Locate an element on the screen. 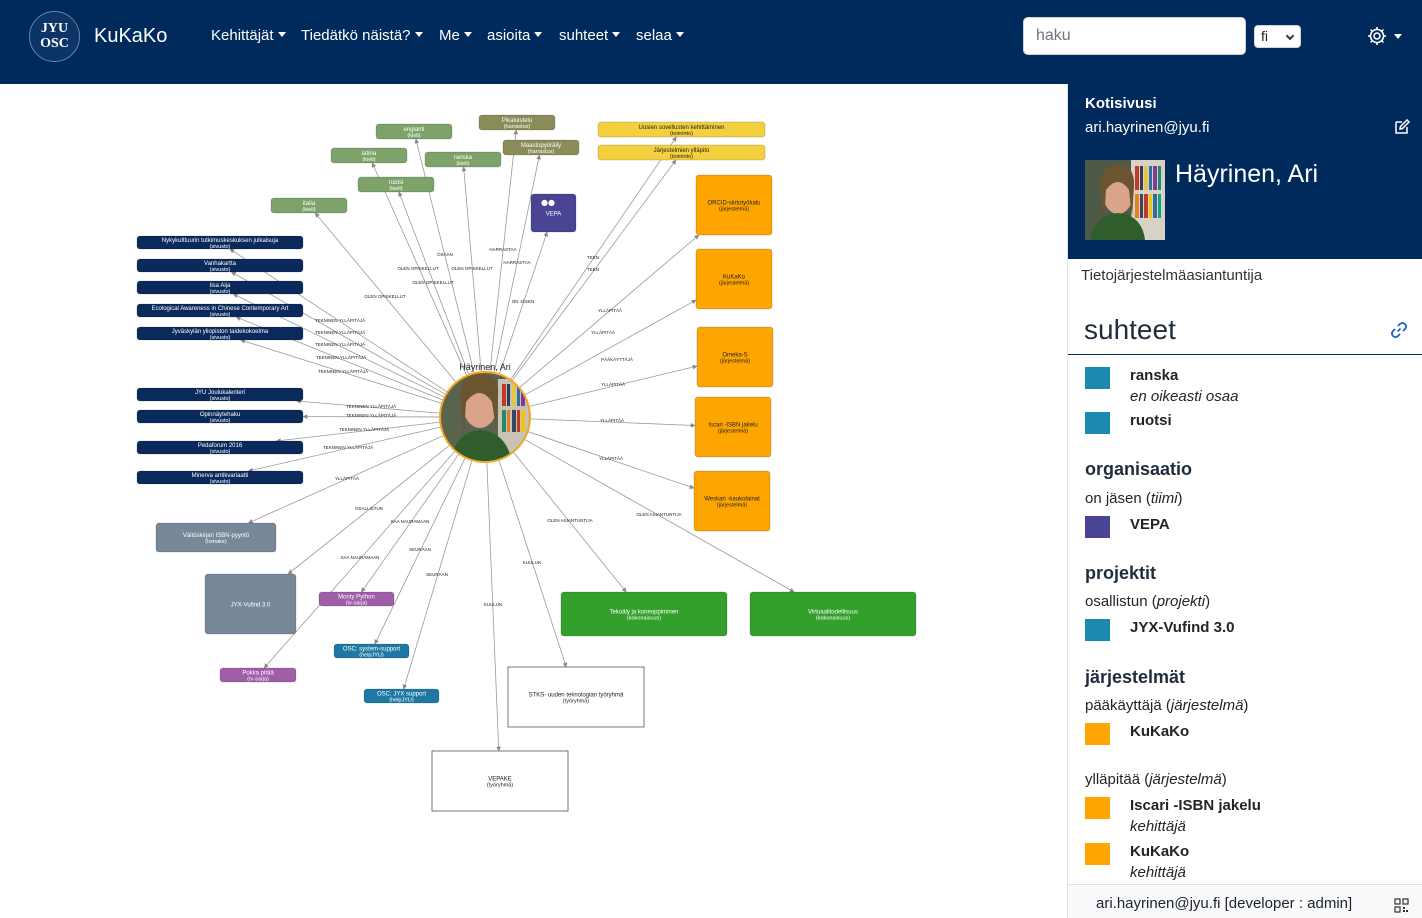 The image size is (1422, 918). qr-code-icon is located at coordinates (1401, 905).